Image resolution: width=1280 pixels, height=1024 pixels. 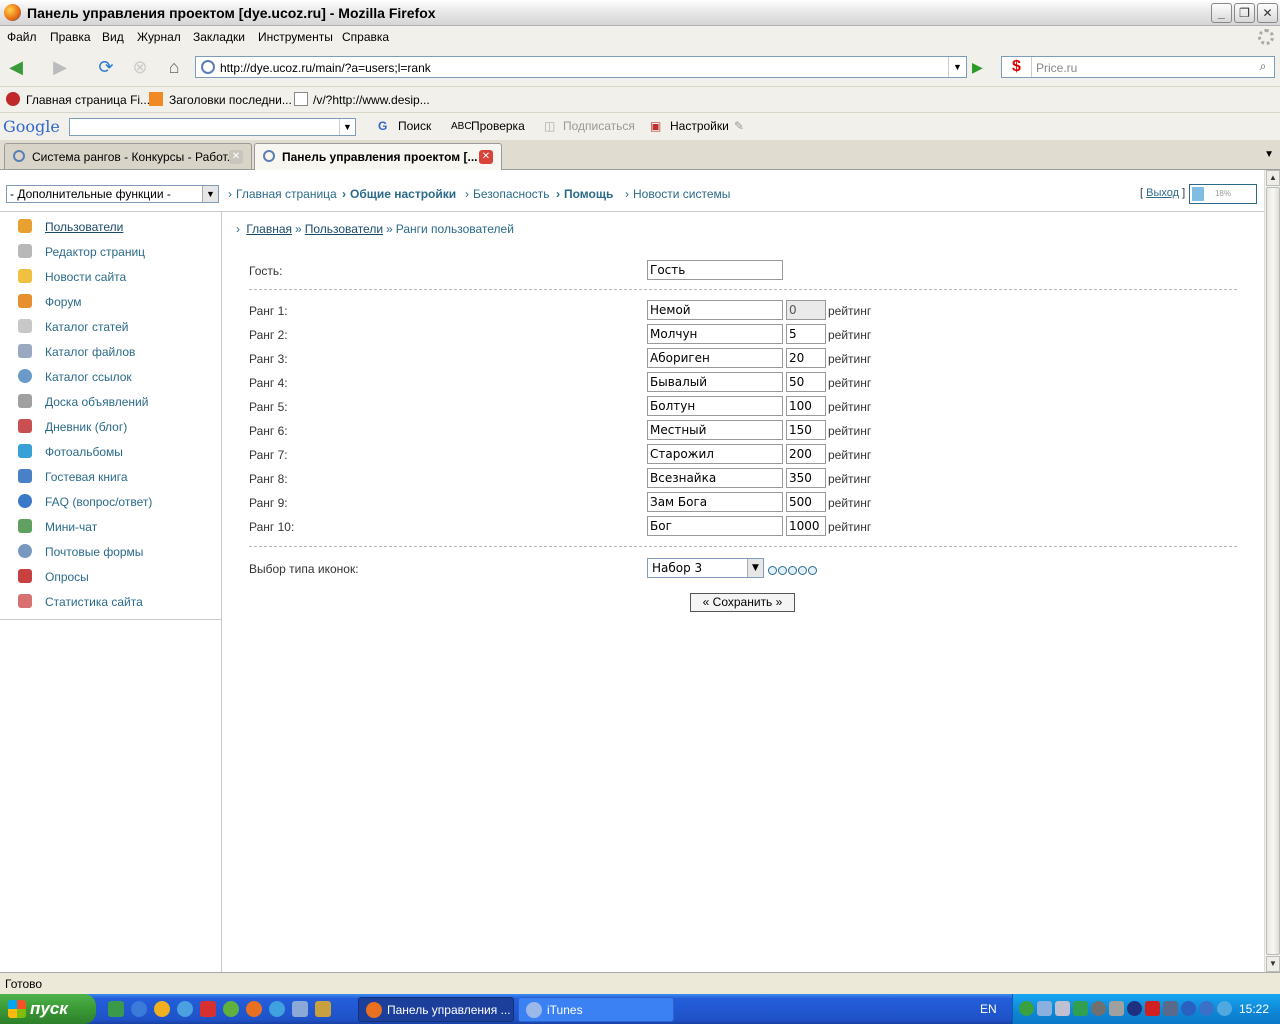 What do you see at coordinates (118, 502) in the screenshot?
I see `sidebar-item-faq: FAQ (вопрос/ответ)` at bounding box center [118, 502].